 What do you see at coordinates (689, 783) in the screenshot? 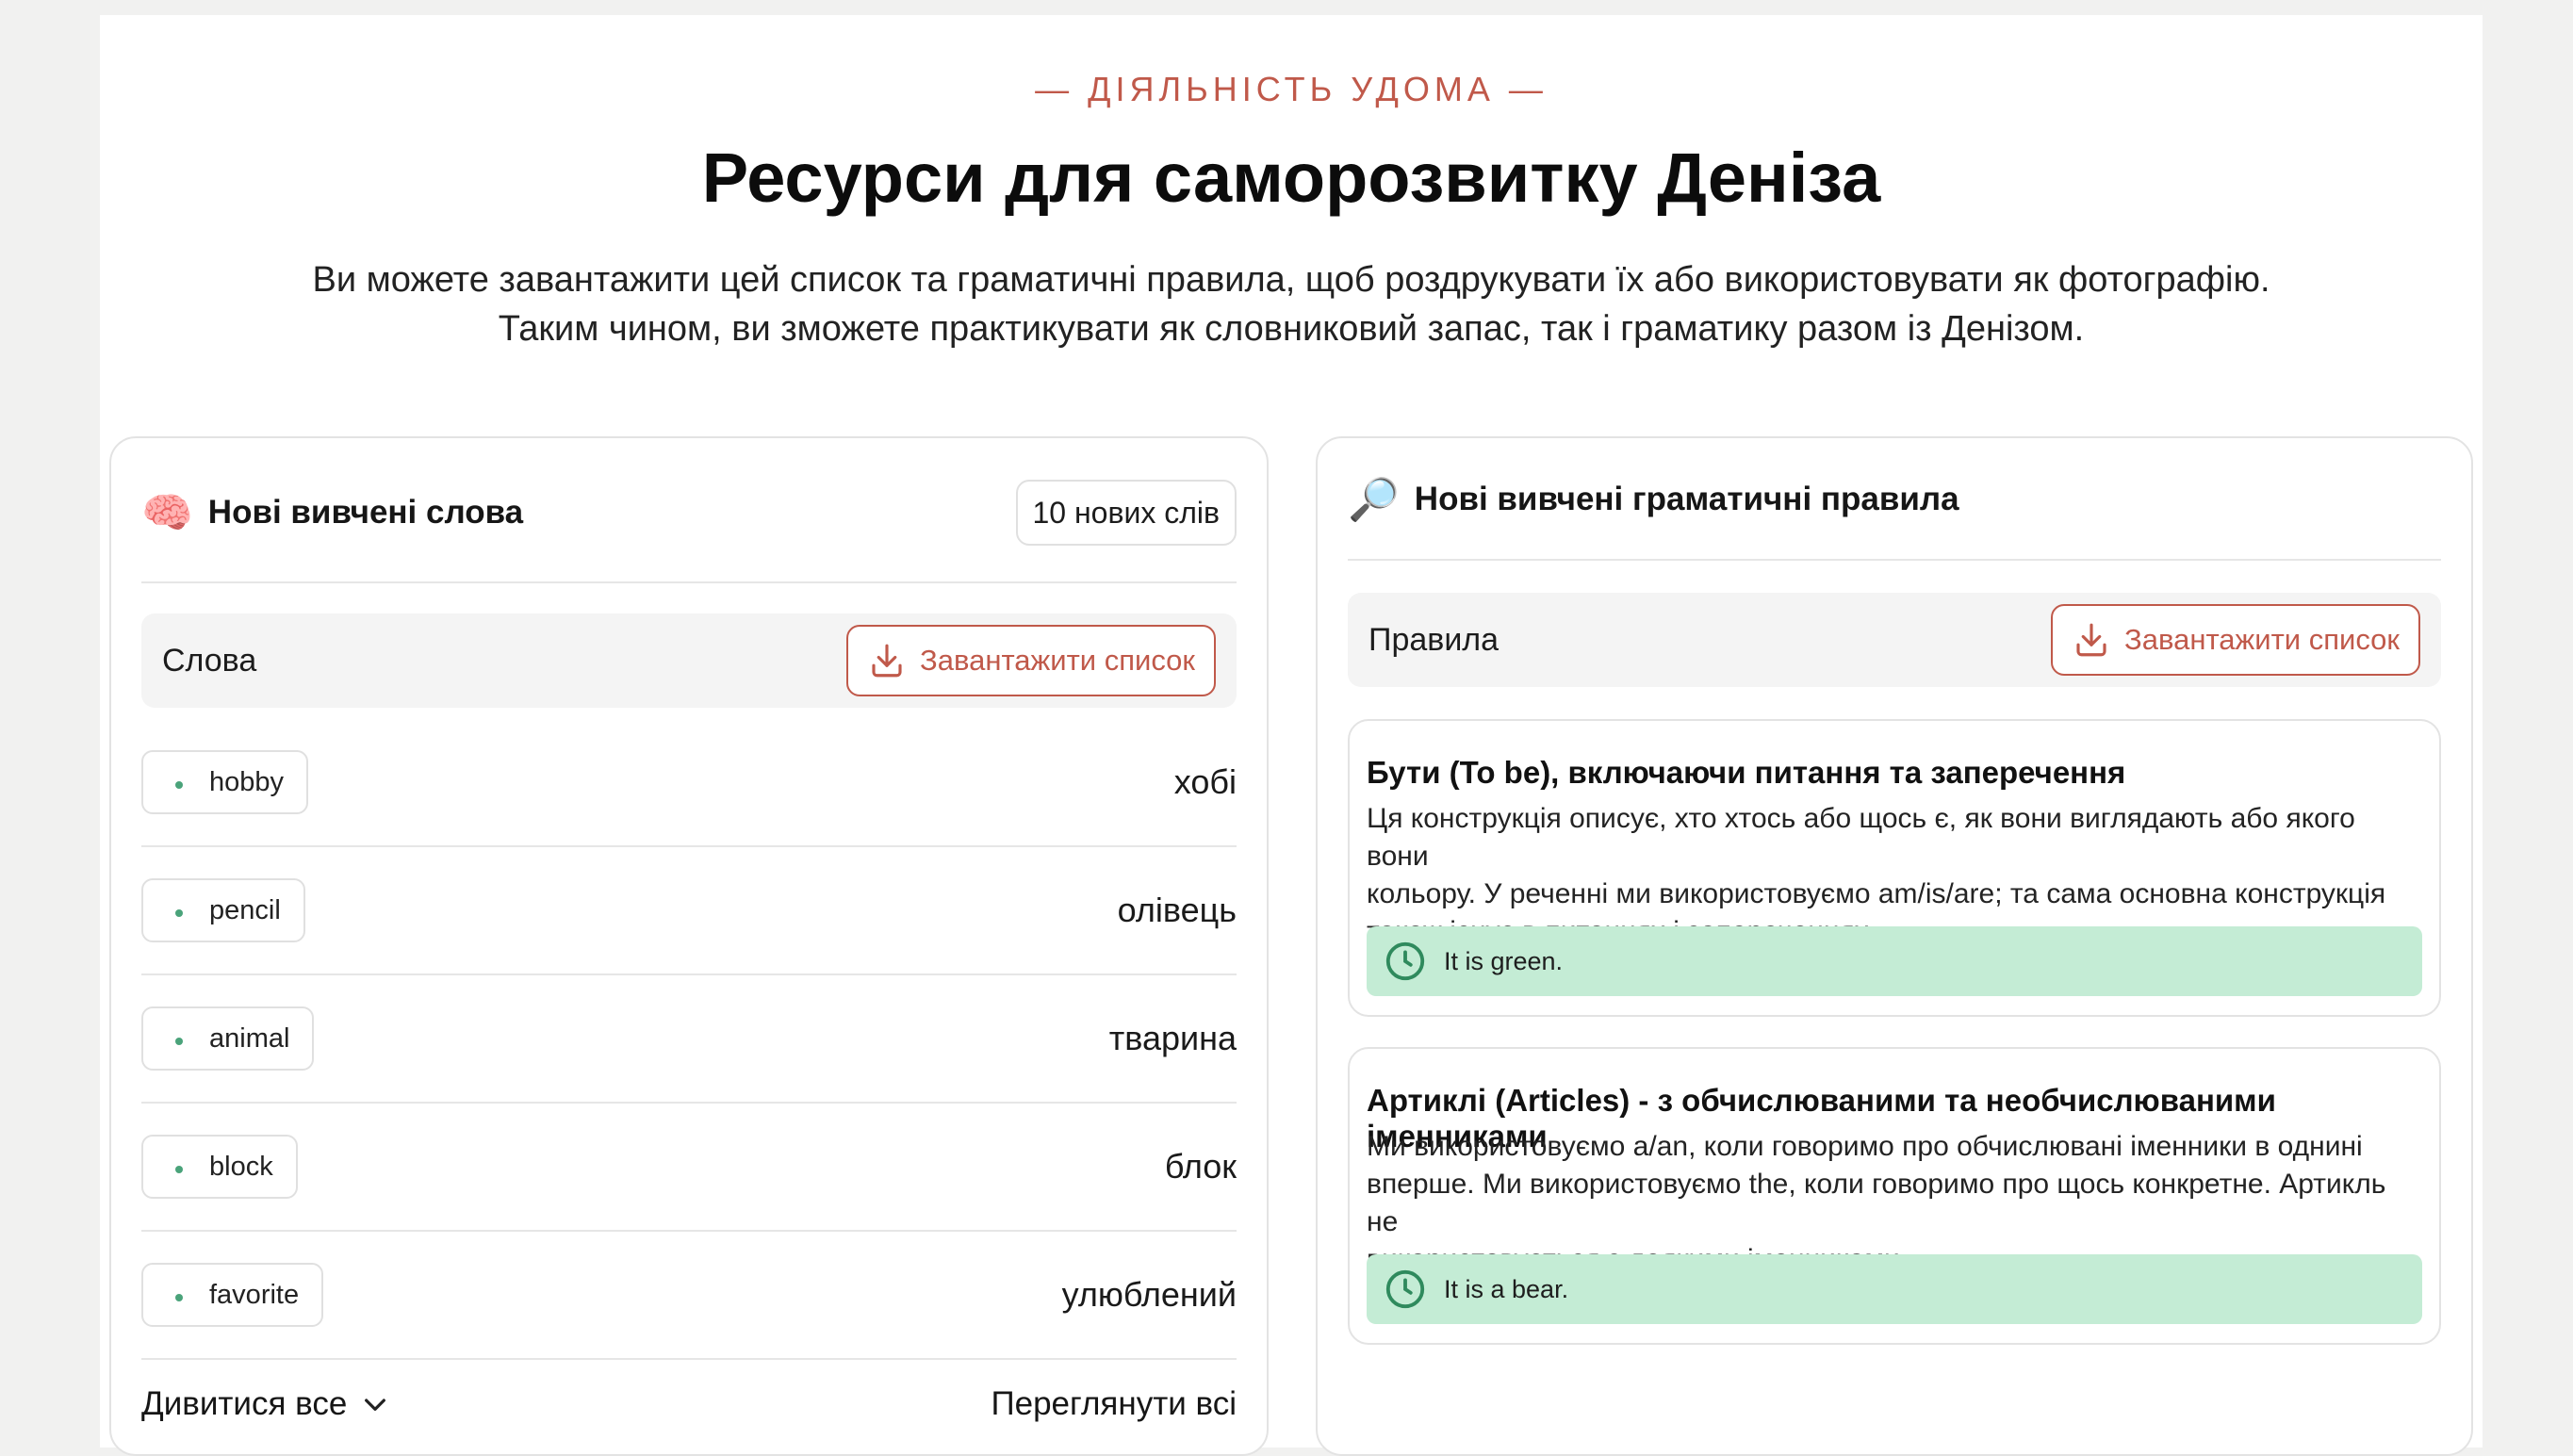
I see `word-row: hobby хобі` at bounding box center [689, 783].